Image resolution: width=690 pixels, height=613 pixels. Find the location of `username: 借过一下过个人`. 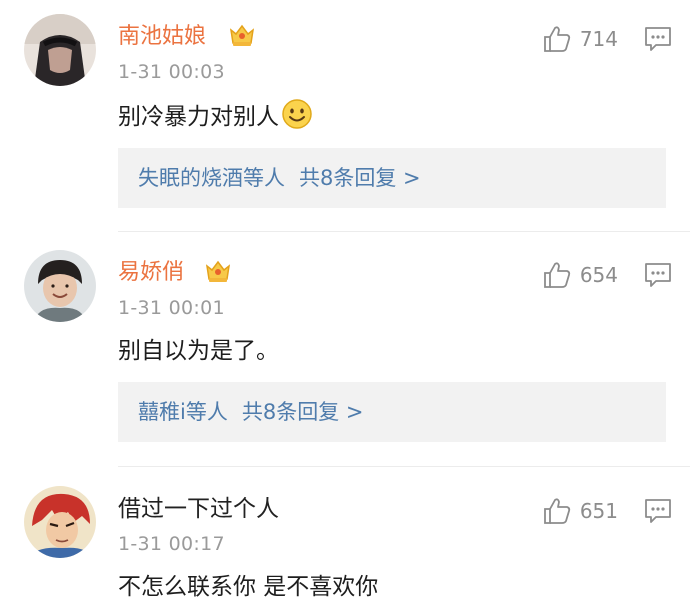

username: 借过一下过个人 is located at coordinates (198, 509).